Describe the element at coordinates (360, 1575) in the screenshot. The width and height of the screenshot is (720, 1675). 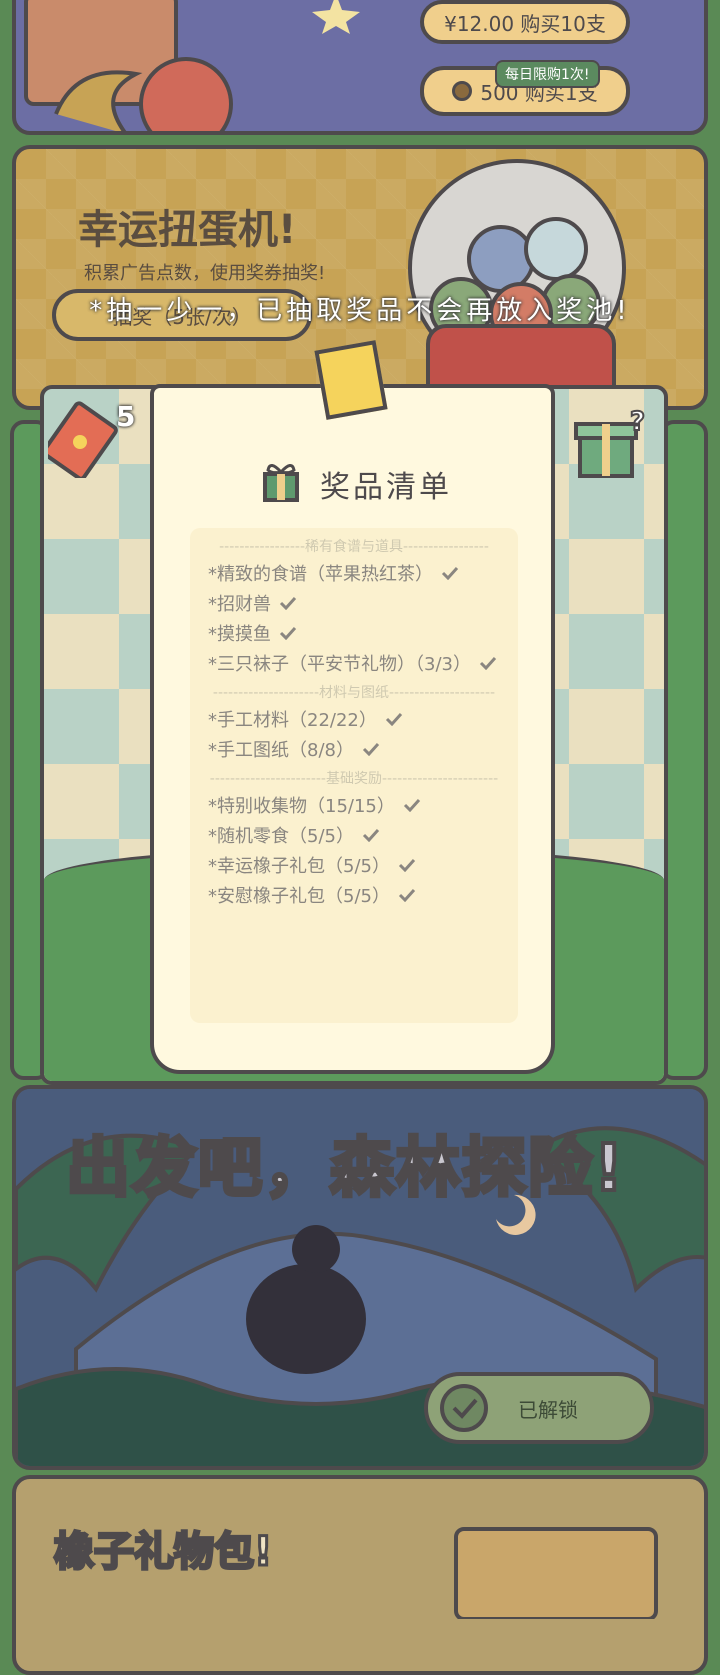
I see `acorn-gift-card: 橡子礼物包!` at that location.